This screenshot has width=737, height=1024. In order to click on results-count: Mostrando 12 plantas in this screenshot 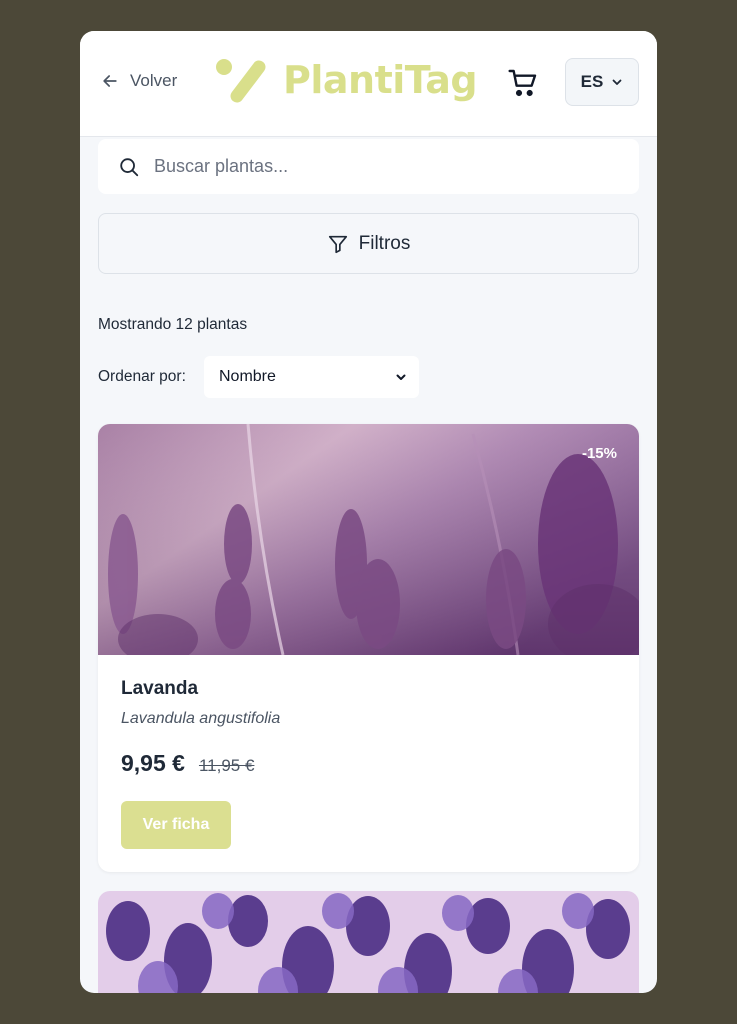, I will do `click(173, 324)`.